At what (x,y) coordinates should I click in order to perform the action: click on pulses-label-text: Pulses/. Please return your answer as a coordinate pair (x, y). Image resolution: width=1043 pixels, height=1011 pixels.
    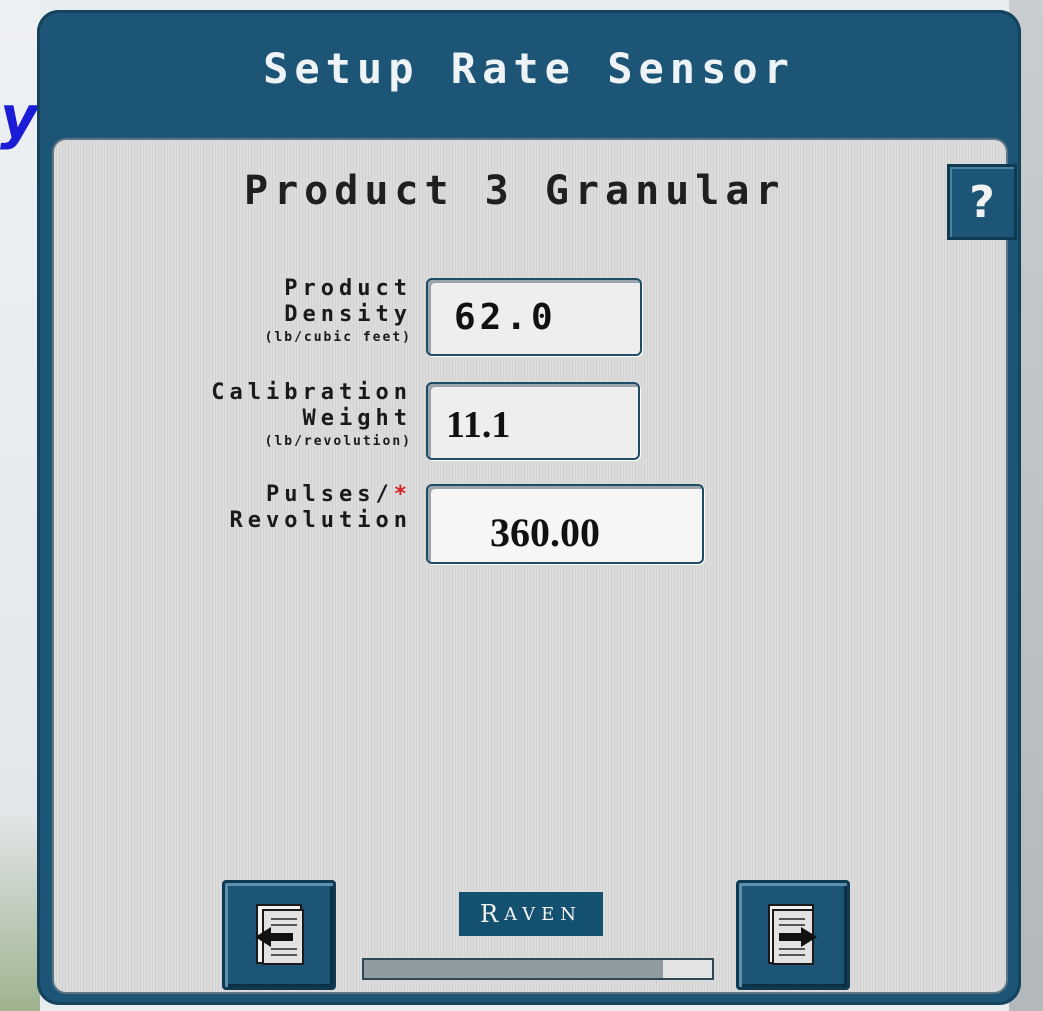
    Looking at the image, I should click on (330, 494).